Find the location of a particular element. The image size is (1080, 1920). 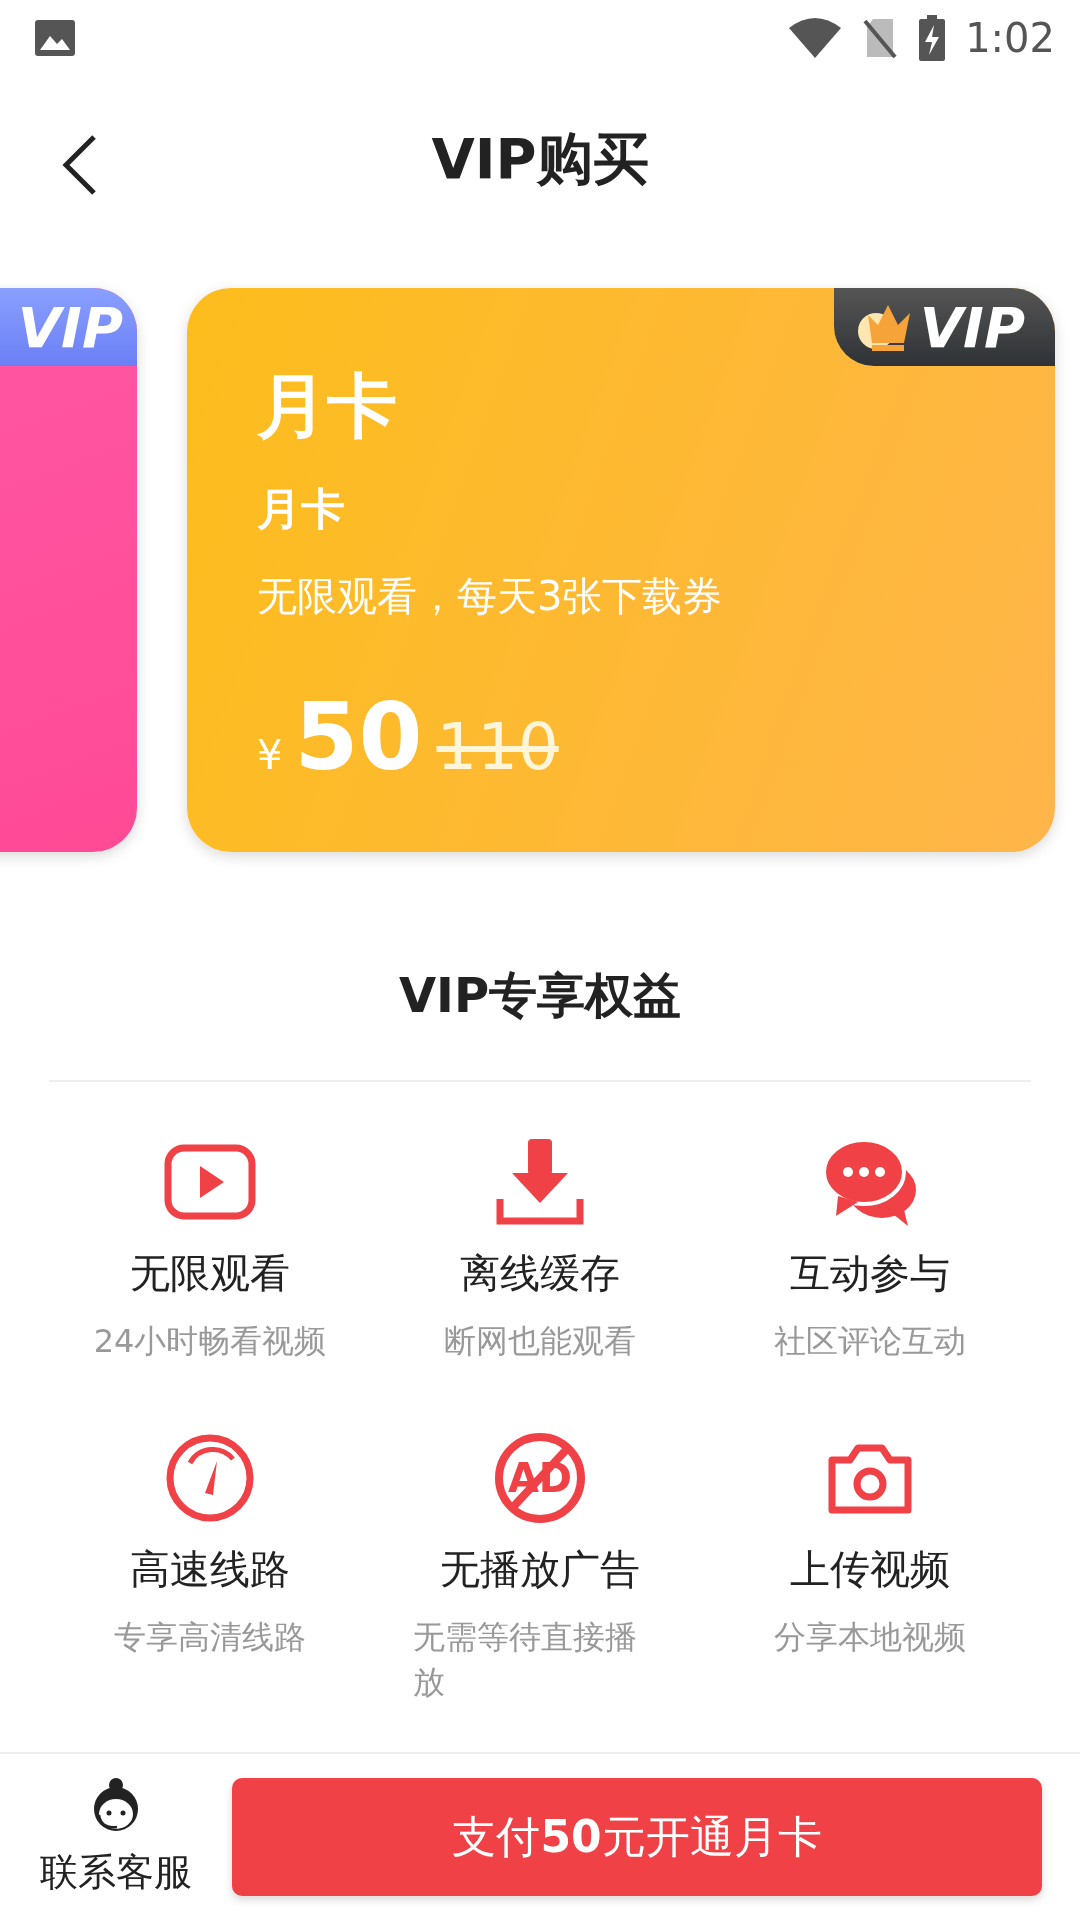

card-title: 月卡 is located at coordinates (327, 406).